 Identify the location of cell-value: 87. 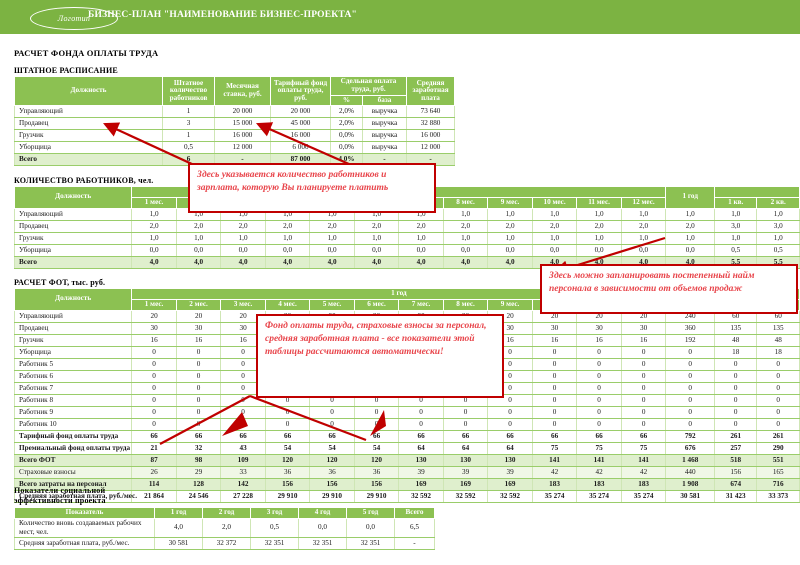
(154, 460).